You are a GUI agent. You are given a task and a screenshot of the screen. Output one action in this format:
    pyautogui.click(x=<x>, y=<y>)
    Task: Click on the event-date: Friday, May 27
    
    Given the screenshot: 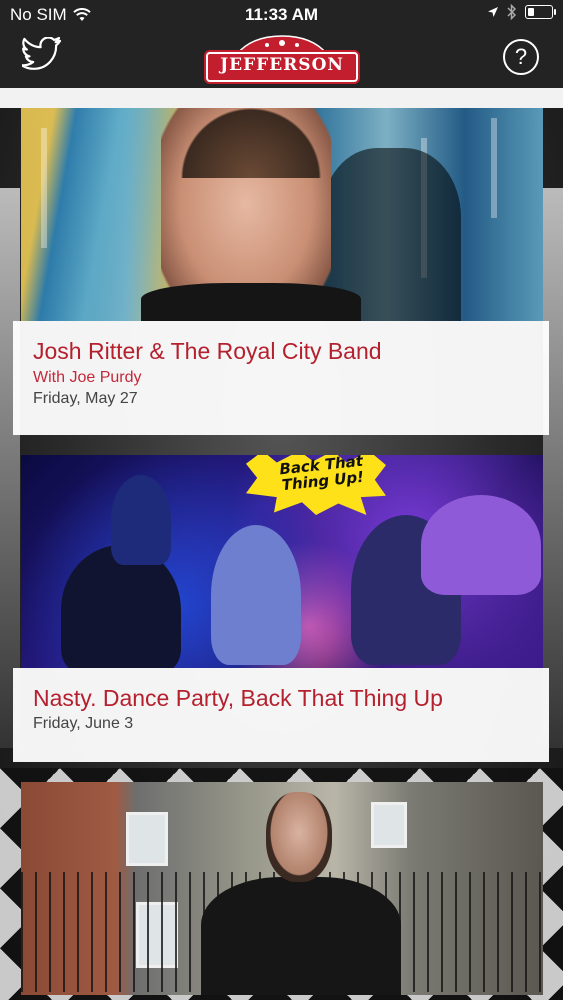 What is the action you would take?
    pyautogui.click(x=85, y=398)
    